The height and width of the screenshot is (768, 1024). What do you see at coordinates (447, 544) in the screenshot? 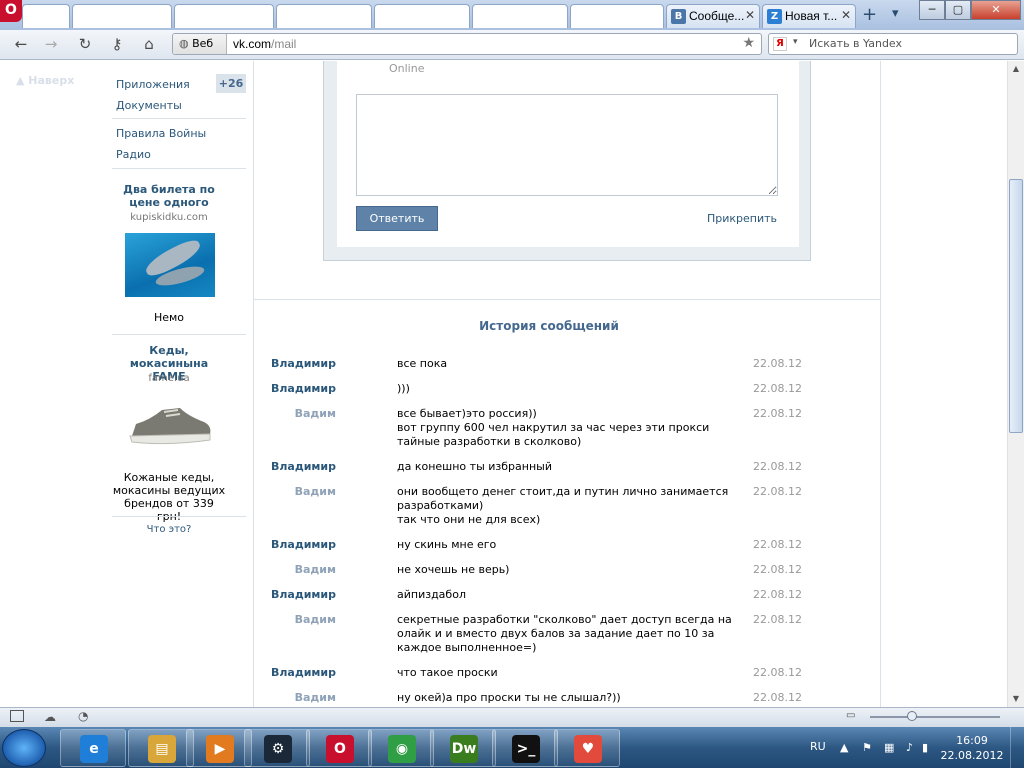
I see `message-text: ну скинь мне его` at bounding box center [447, 544].